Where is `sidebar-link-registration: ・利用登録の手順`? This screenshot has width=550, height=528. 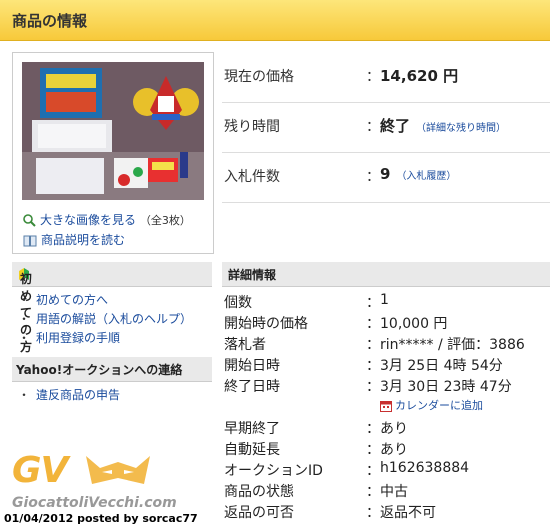 sidebar-link-registration: ・利用登録の手順 is located at coordinates (69, 337).